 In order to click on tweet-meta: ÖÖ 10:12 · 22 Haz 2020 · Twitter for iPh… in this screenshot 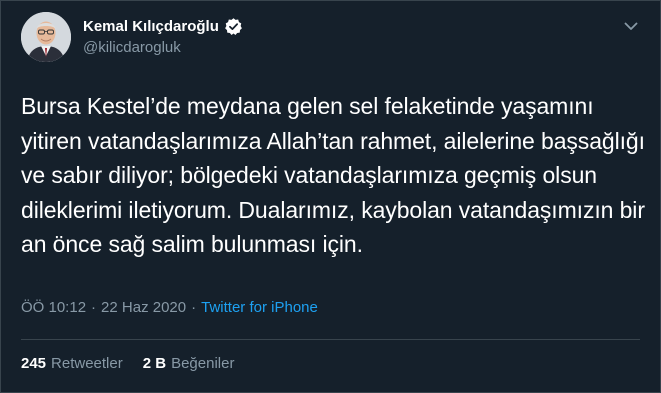, I will do `click(169, 307)`.